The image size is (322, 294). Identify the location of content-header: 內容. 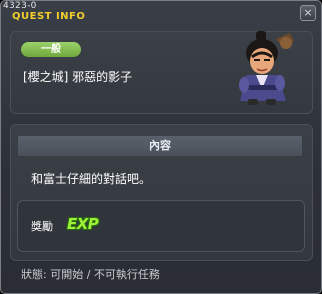
(160, 146).